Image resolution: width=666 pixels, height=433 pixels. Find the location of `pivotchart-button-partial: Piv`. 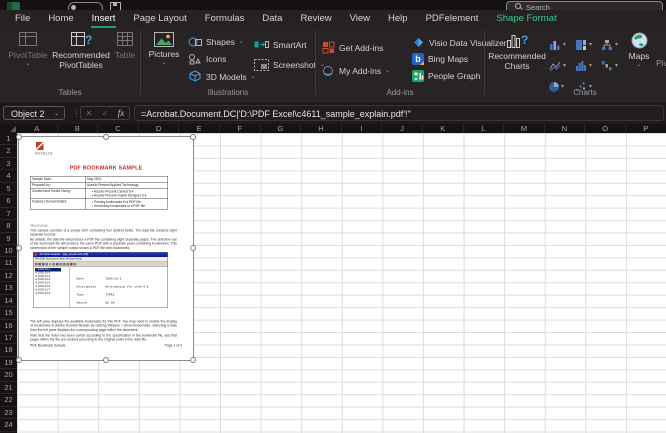

pivotchart-button-partial: Piv is located at coordinates (661, 63).